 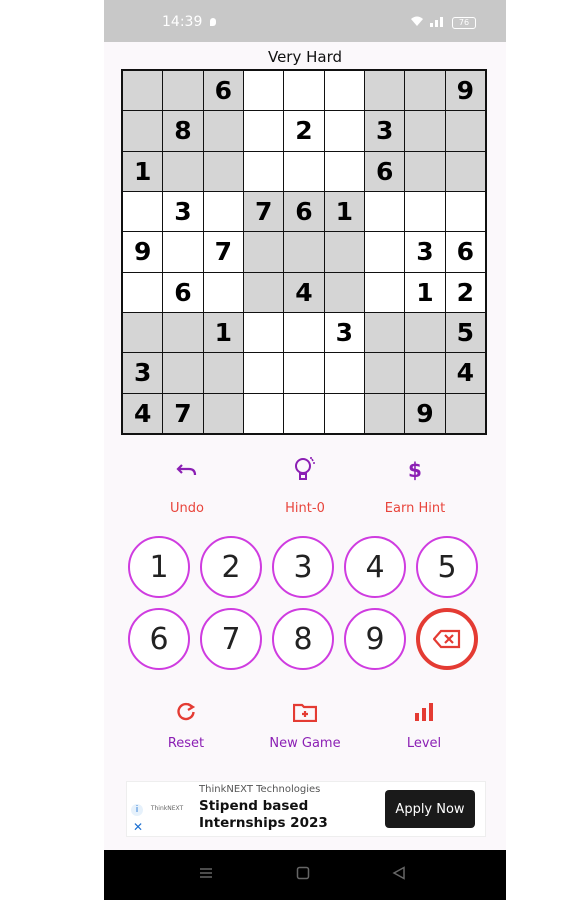 What do you see at coordinates (138, 827) in the screenshot?
I see `ad-close-icon: ✕` at bounding box center [138, 827].